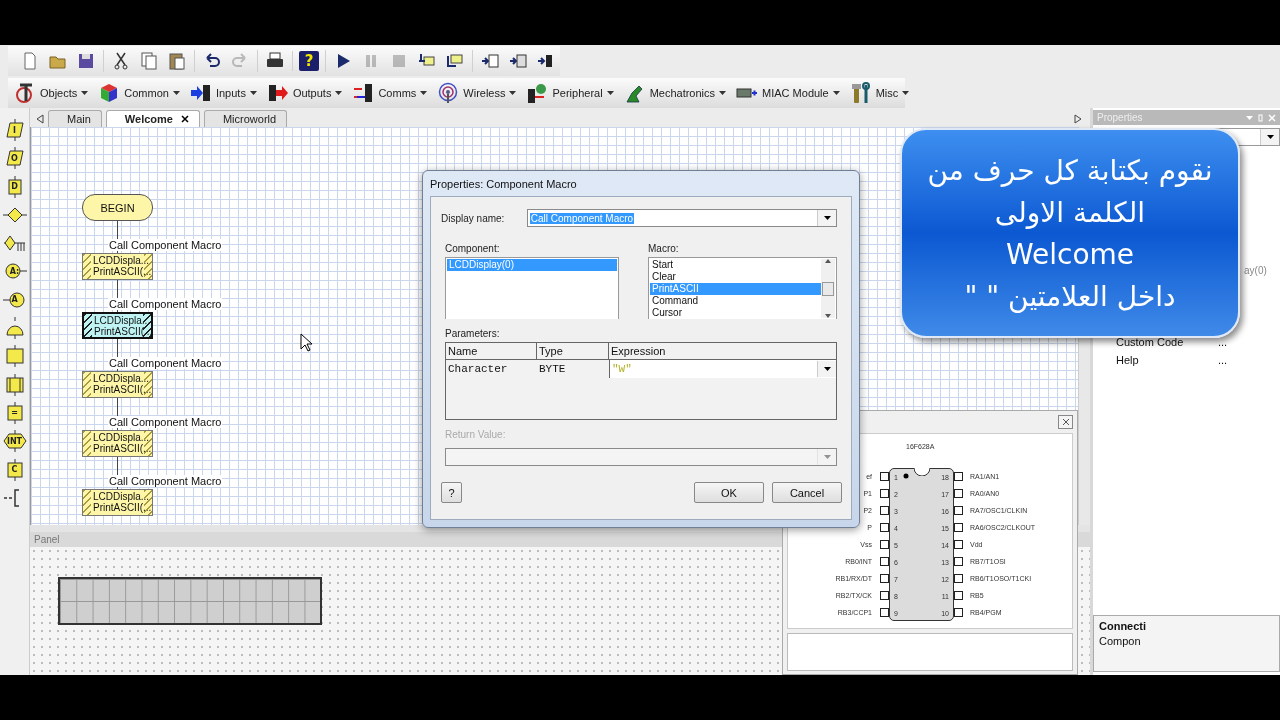  What do you see at coordinates (729, 492) in the screenshot?
I see `ok-button: OK` at bounding box center [729, 492].